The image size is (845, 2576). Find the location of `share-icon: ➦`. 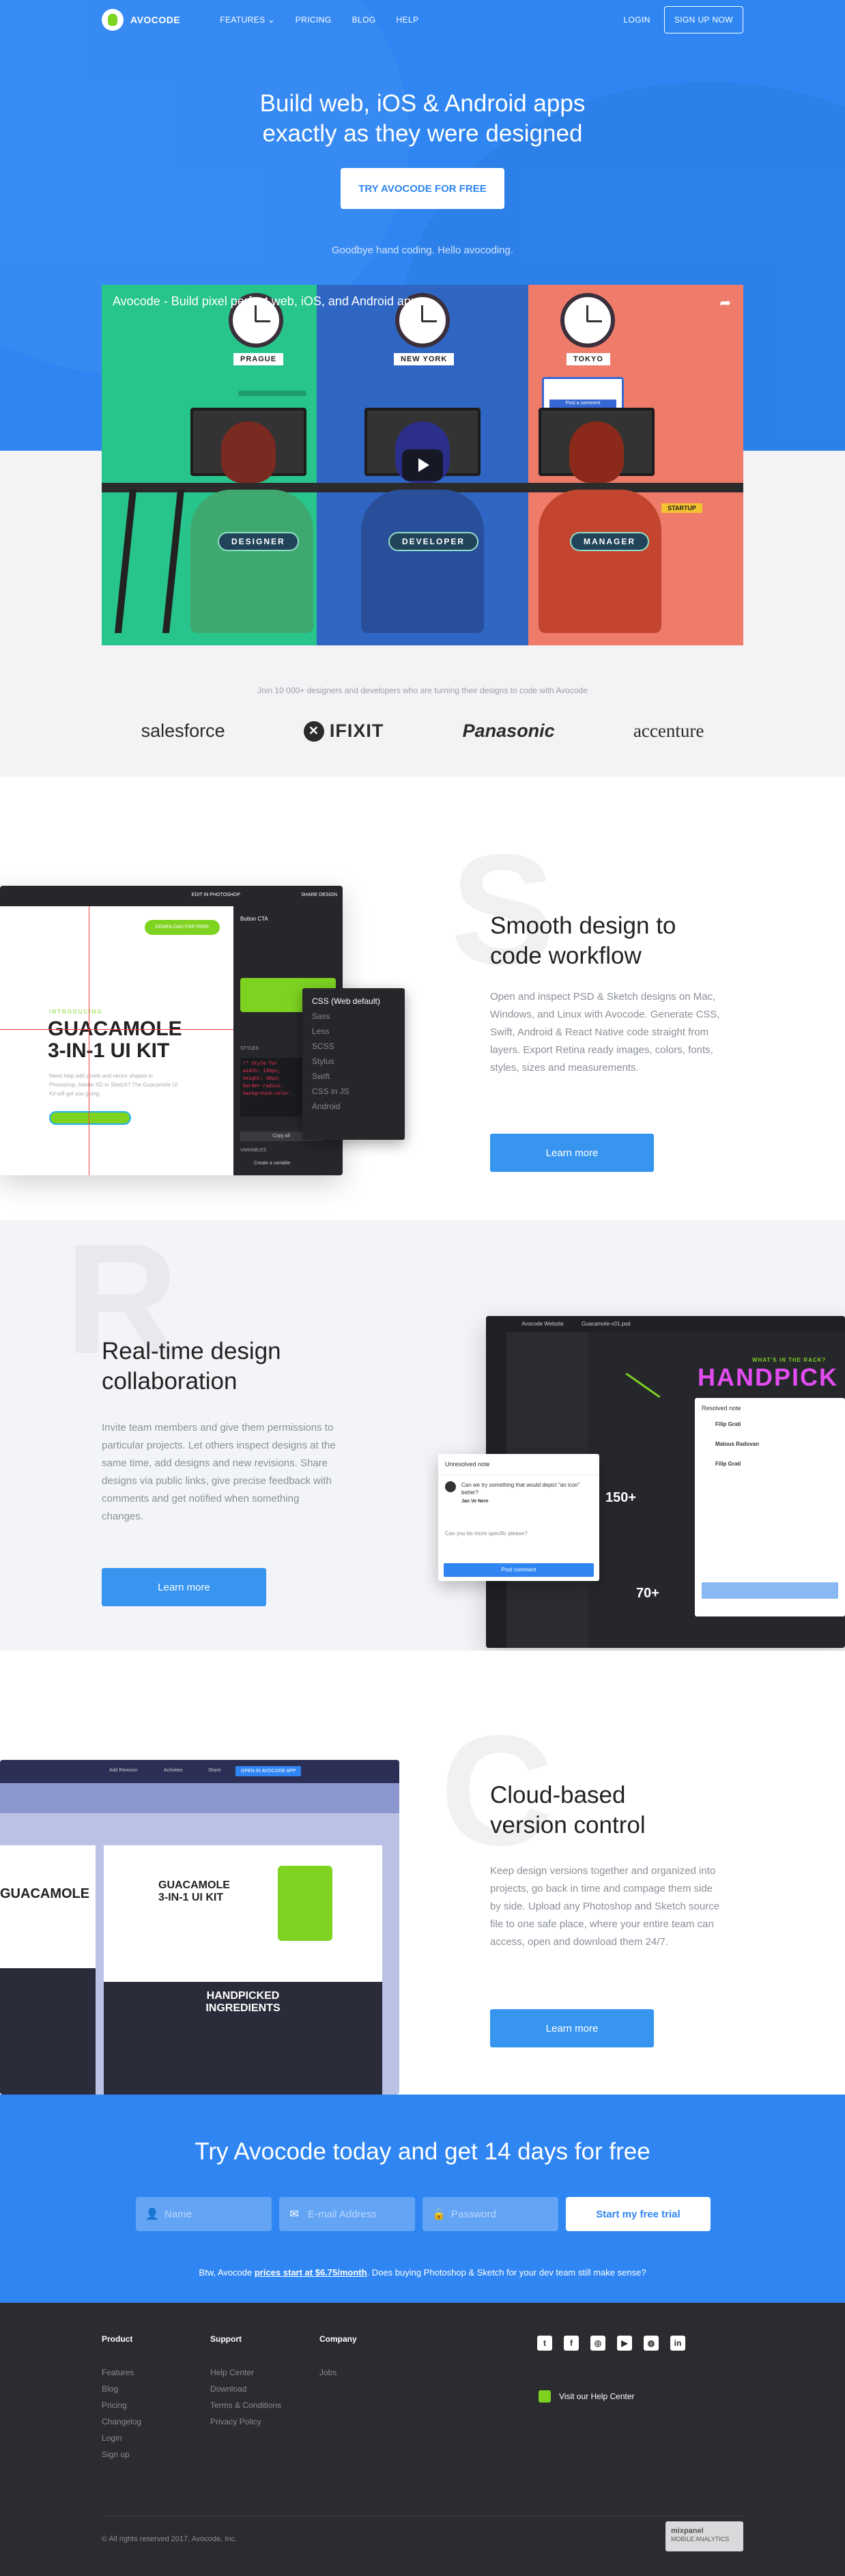

share-icon: ➦ is located at coordinates (725, 302).